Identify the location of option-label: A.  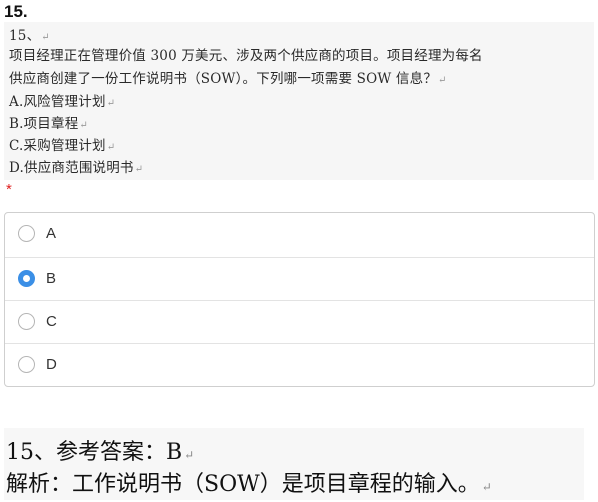
(51, 233).